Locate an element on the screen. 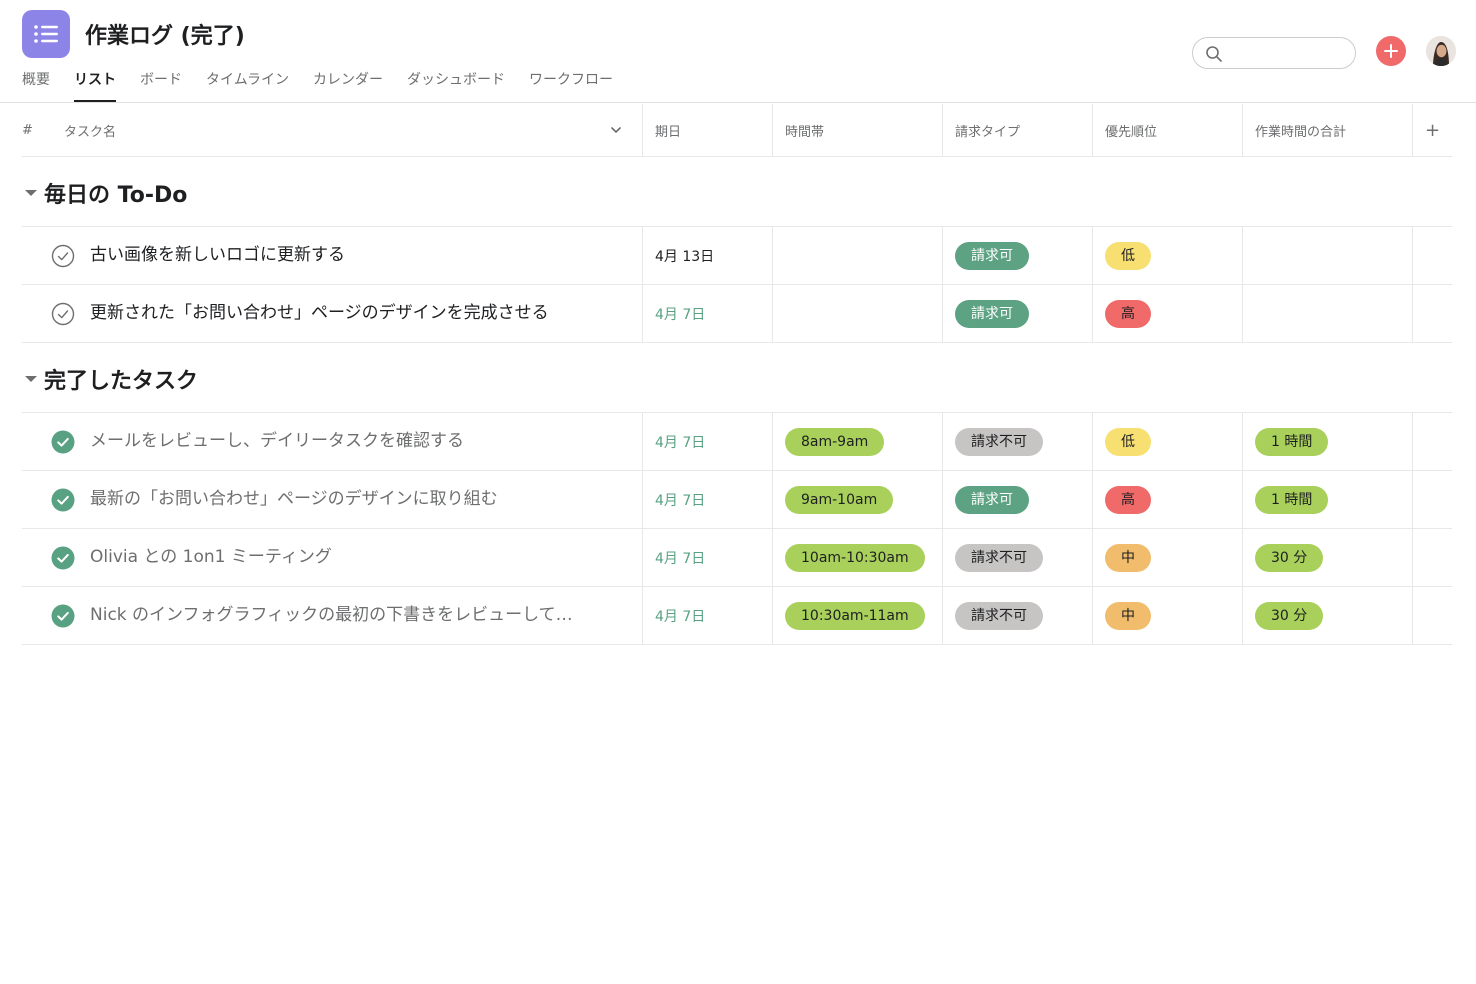 The width and height of the screenshot is (1476, 984). project-title: 作業ログ (完了) is located at coordinates (165, 34).